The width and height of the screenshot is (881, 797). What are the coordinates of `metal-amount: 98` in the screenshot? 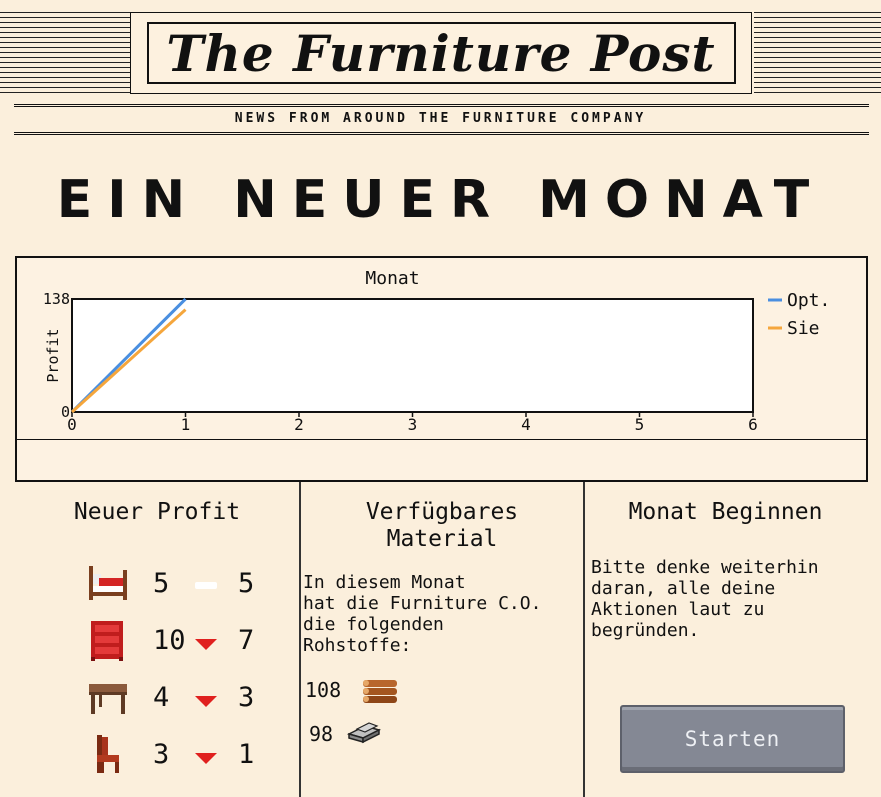 It's located at (321, 734).